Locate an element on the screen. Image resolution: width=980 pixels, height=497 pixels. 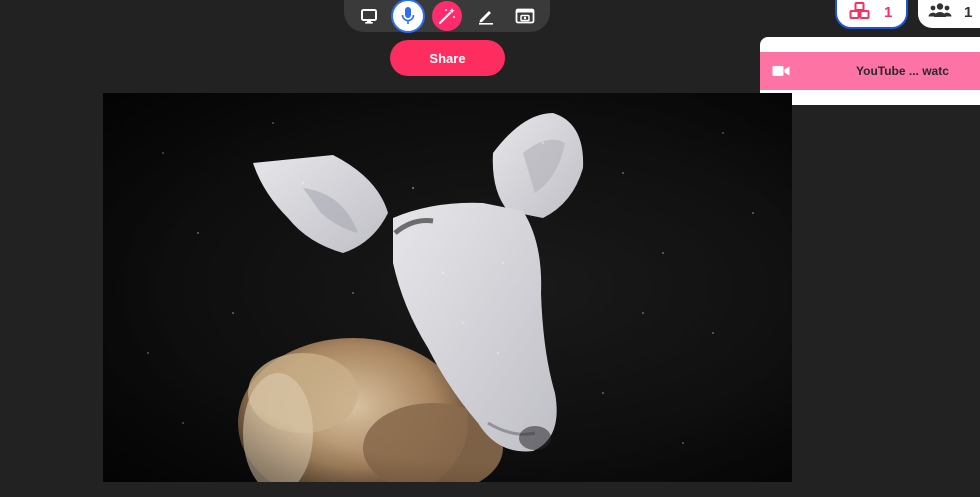
screen-button is located at coordinates (369, 16).